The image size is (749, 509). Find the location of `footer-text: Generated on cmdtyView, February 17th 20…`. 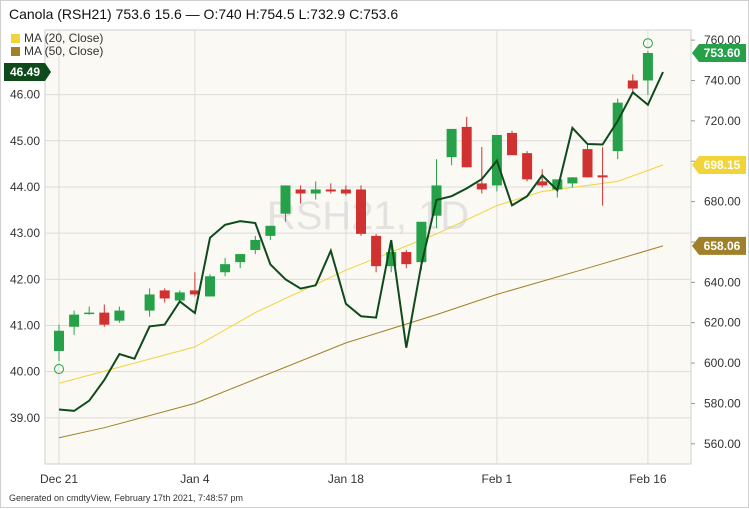

footer-text: Generated on cmdtyView, February 17th 20… is located at coordinates (126, 498).